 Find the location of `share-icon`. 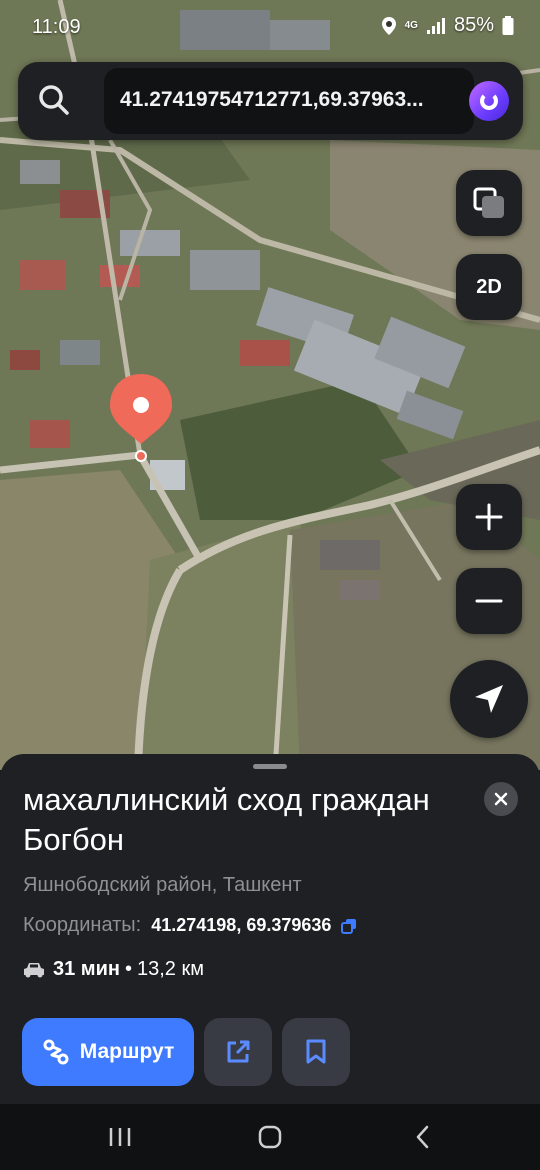

share-icon is located at coordinates (238, 1051).